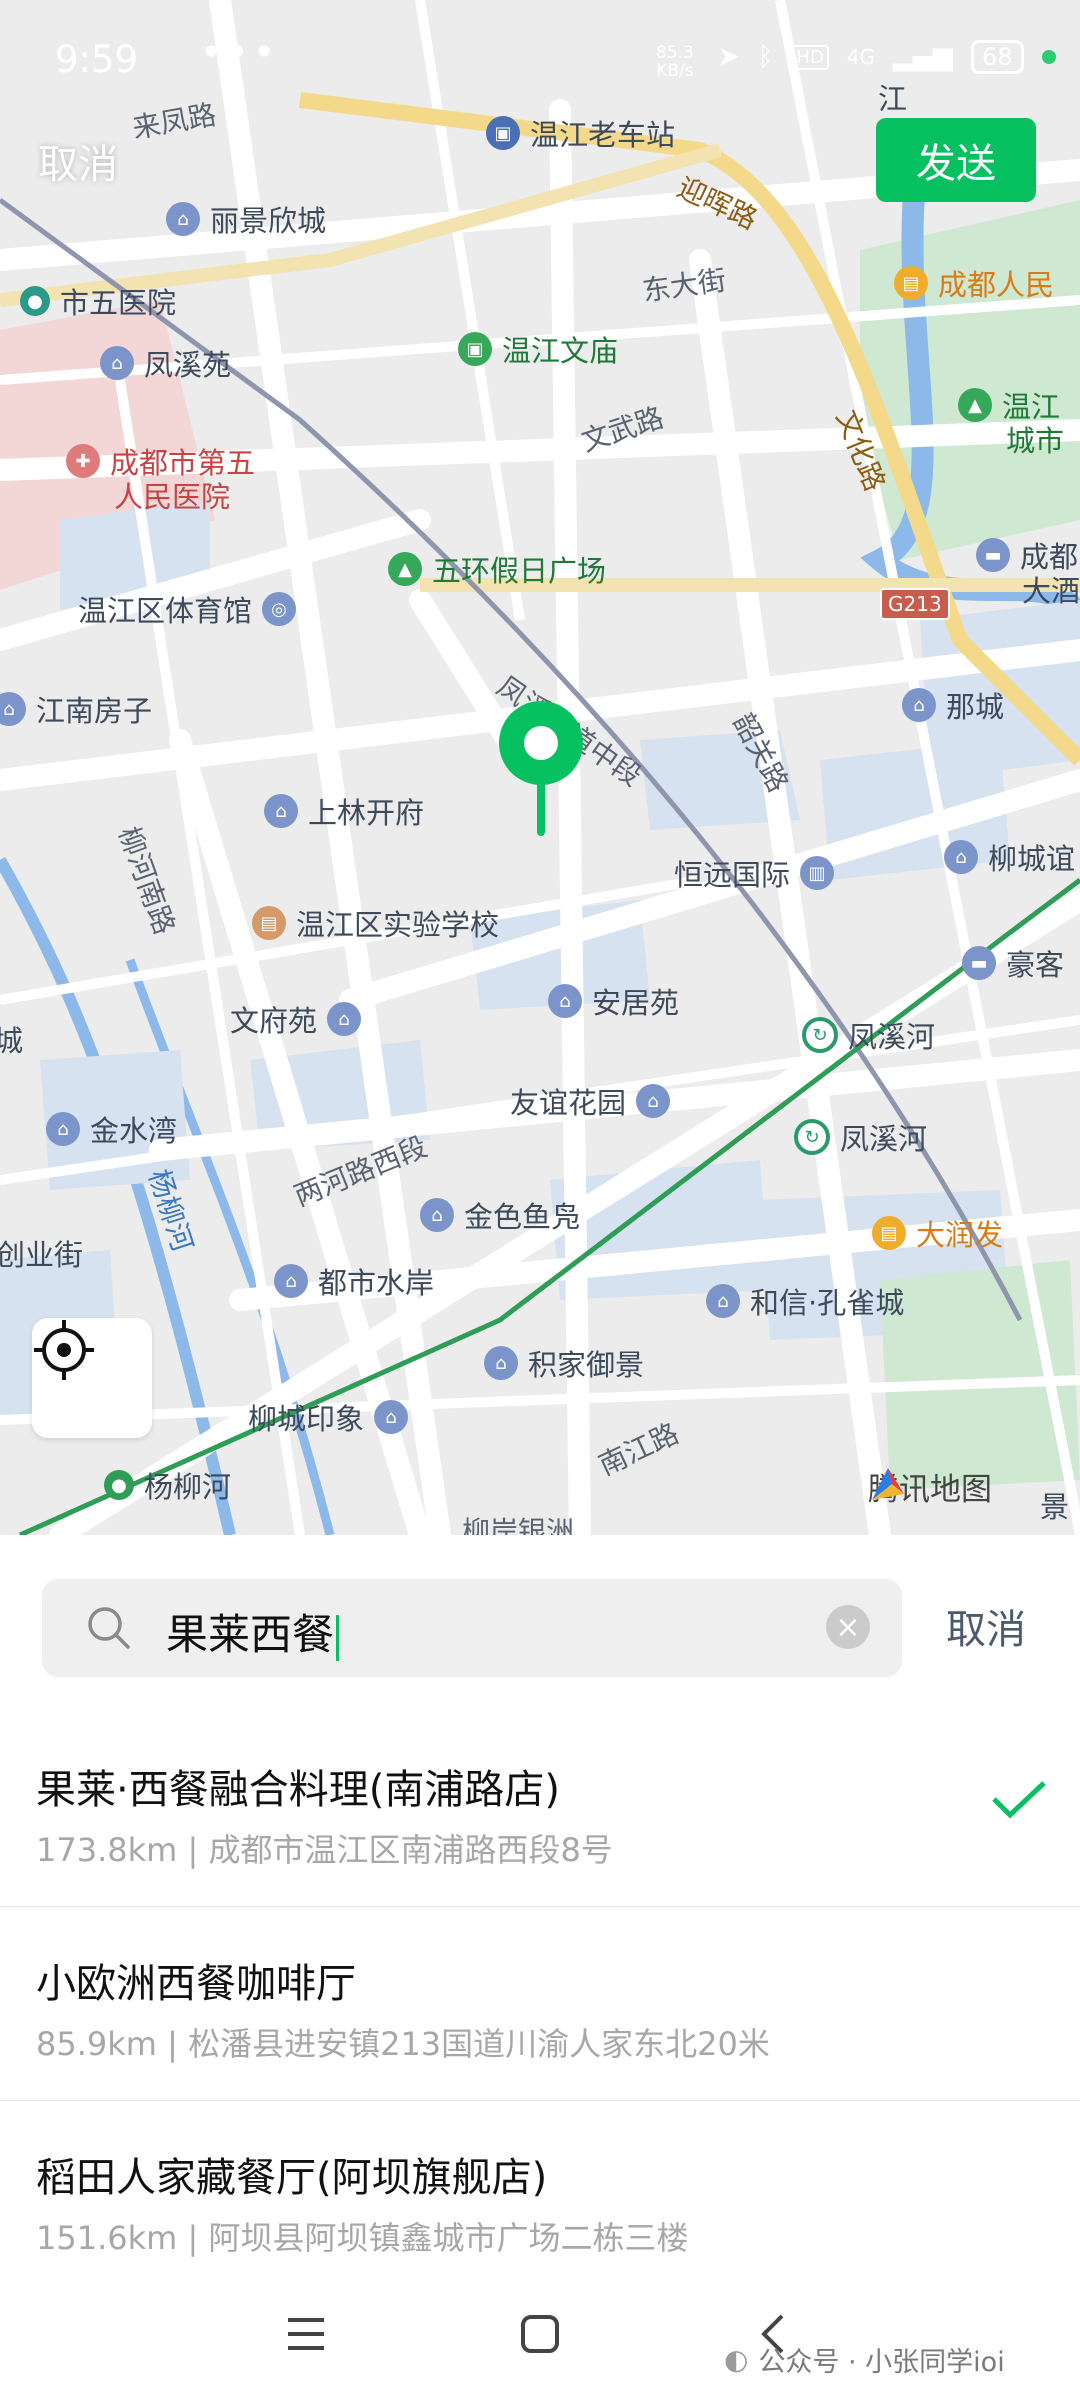 The height and width of the screenshot is (2400, 1080). I want to click on poi-fengxi-yuan: ⌂ 凤溪苑, so click(165, 363).